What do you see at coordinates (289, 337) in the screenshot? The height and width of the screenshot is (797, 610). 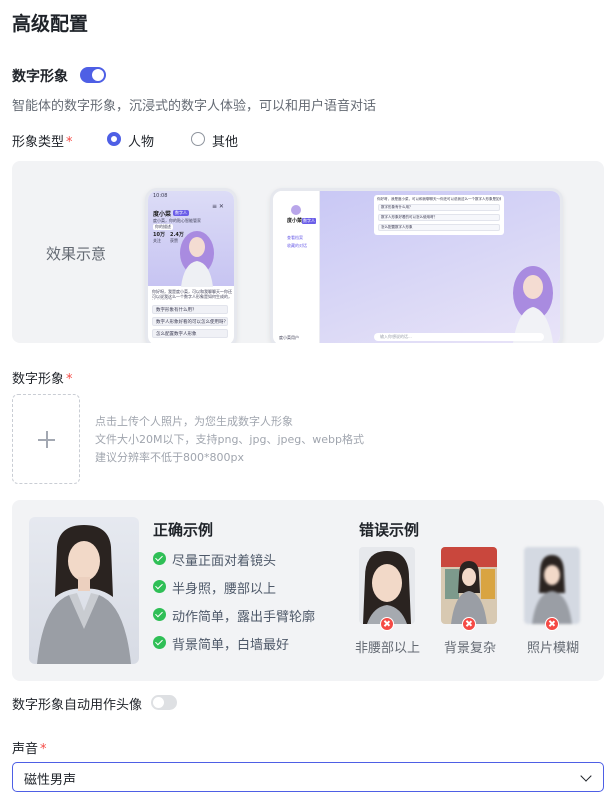 I see `tablet-user: 度小菜用户` at bounding box center [289, 337].